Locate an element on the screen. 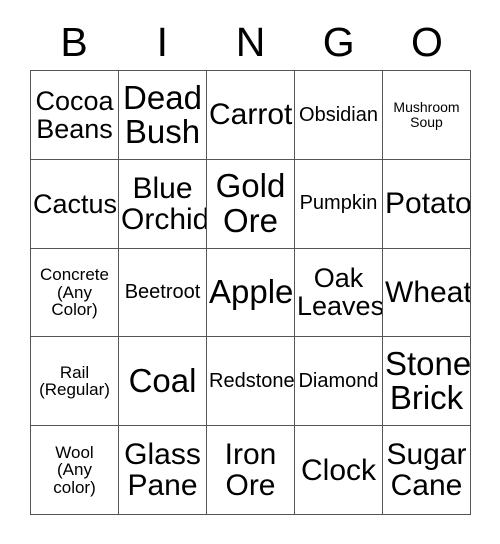  bingo-cell: Glass Pane is located at coordinates (163, 470).